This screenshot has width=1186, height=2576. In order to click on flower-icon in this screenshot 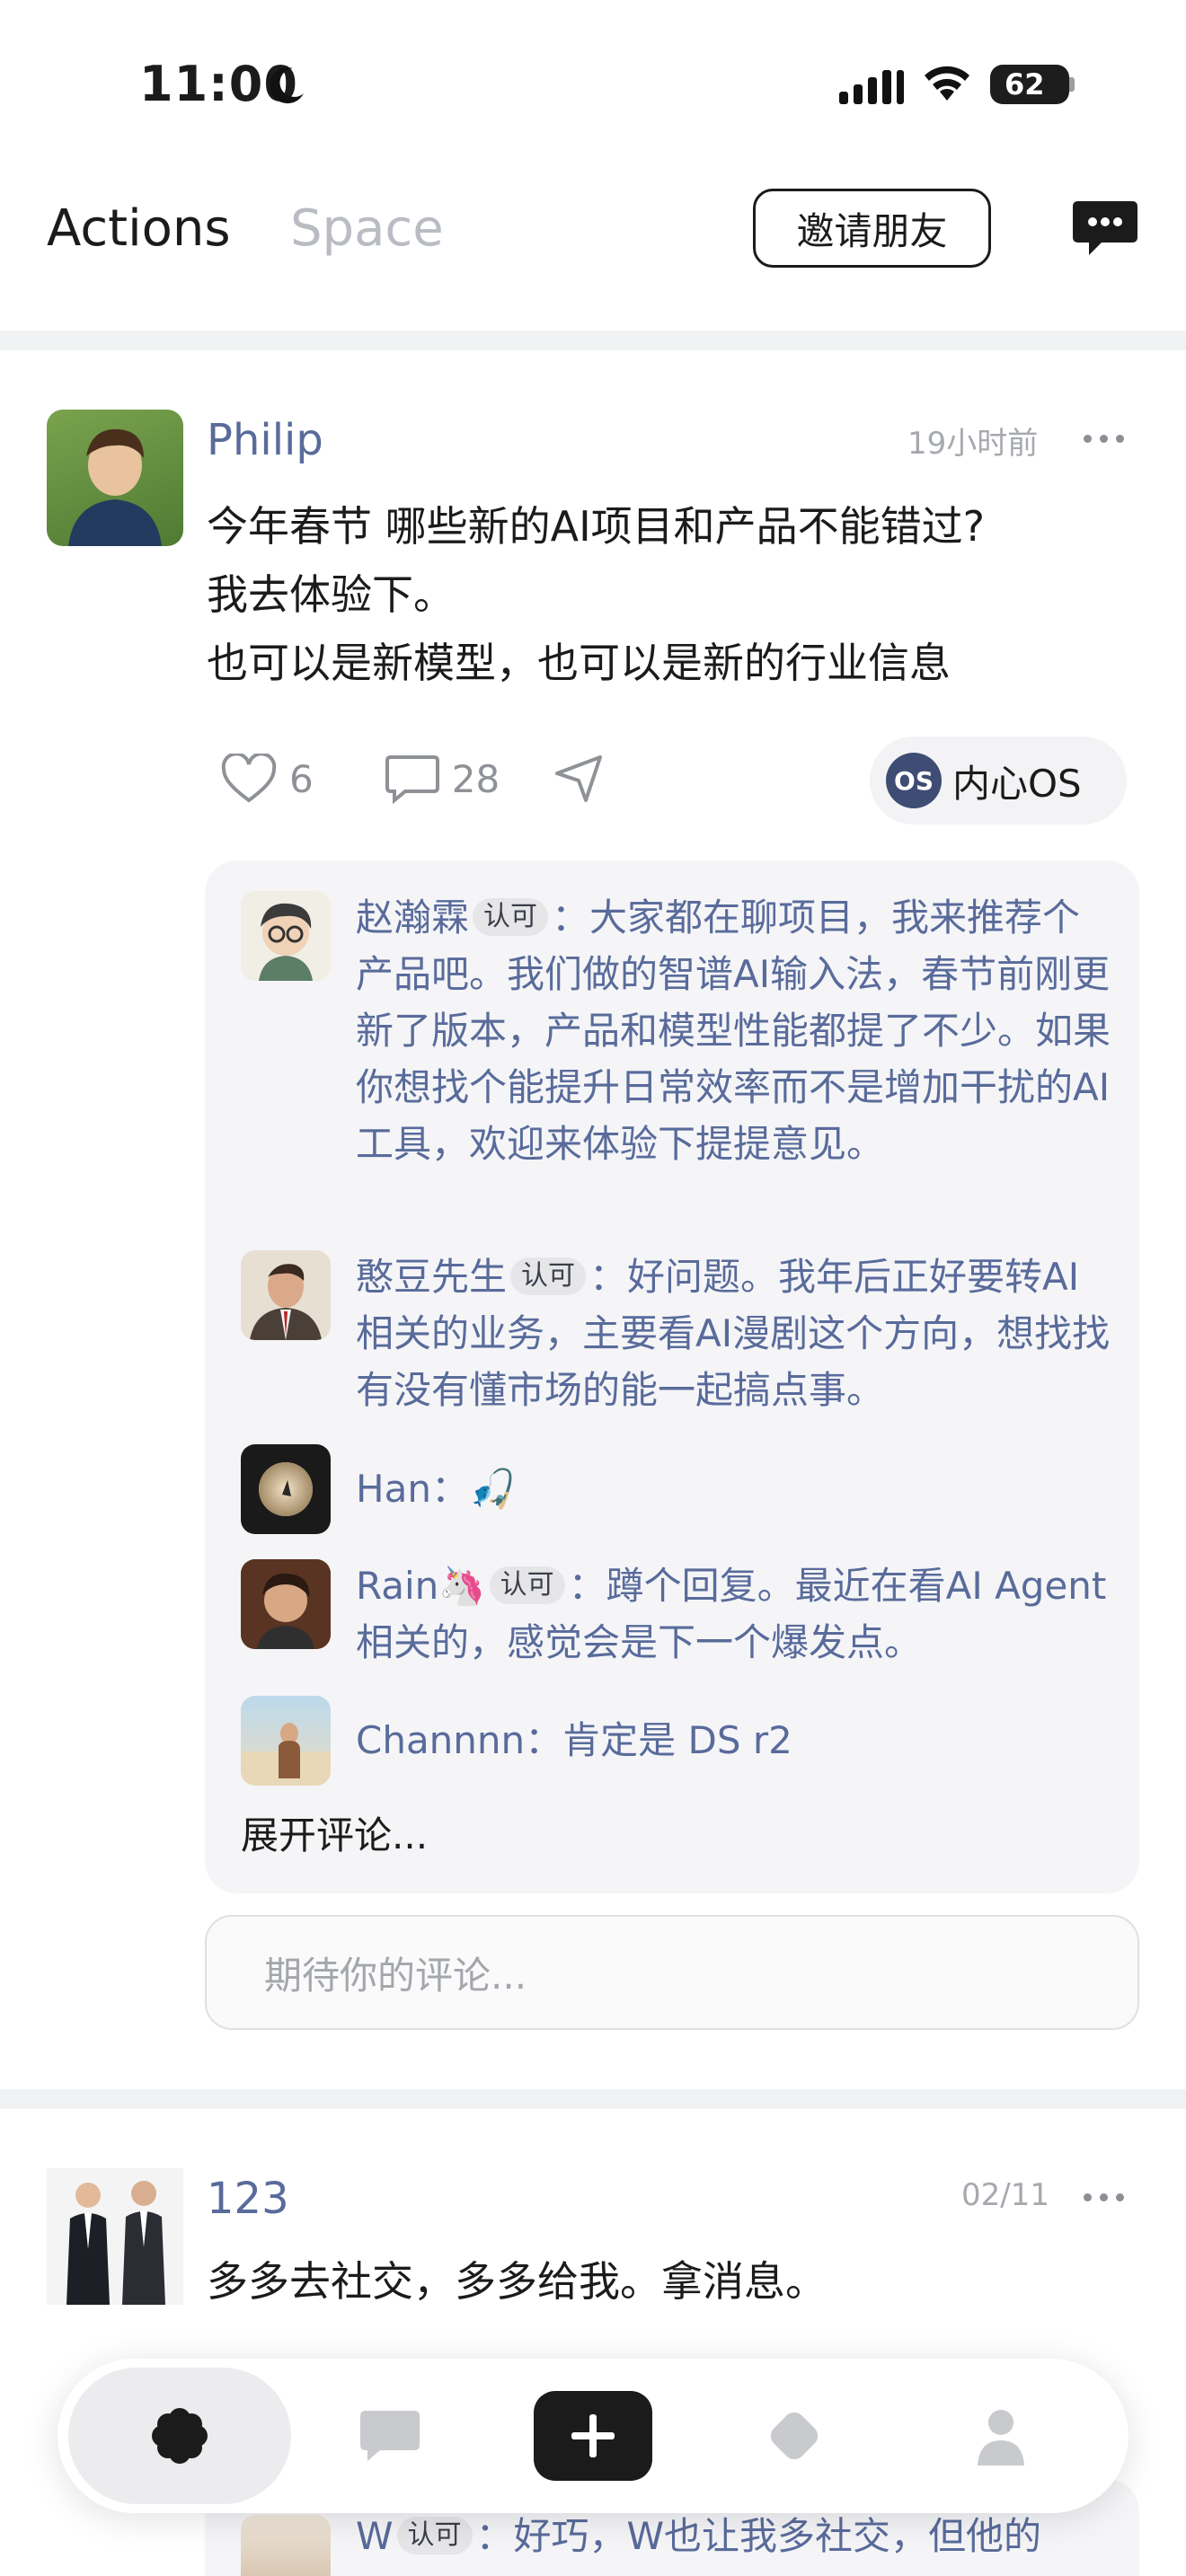, I will do `click(180, 2436)`.